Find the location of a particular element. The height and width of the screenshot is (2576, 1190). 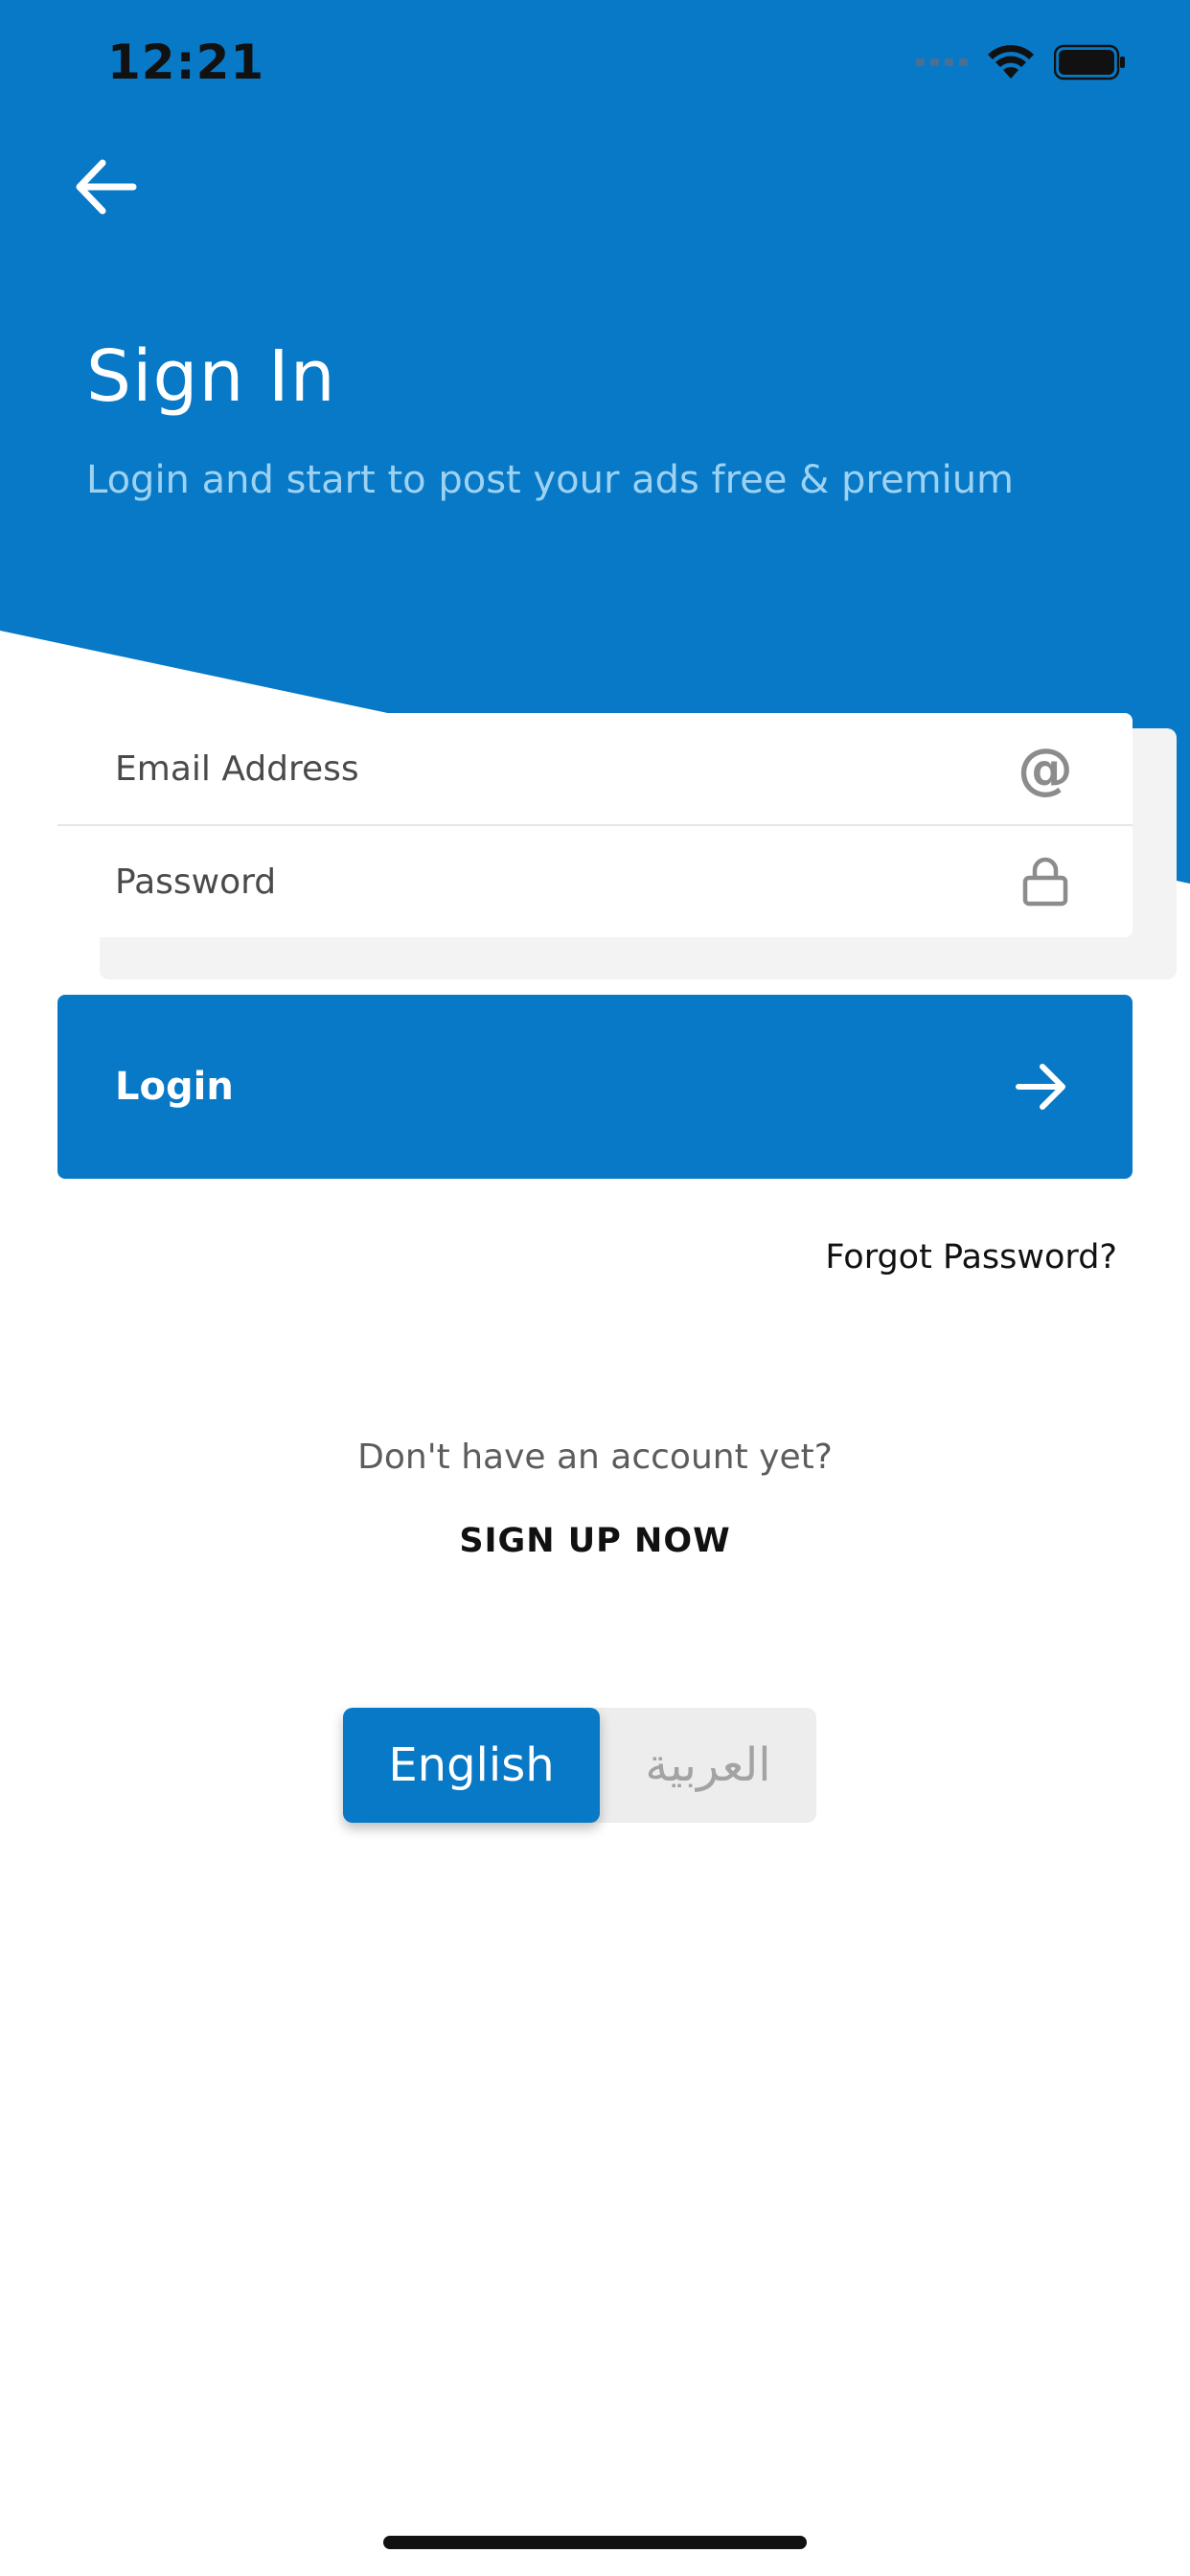

login-button-label: Login is located at coordinates (175, 1087).